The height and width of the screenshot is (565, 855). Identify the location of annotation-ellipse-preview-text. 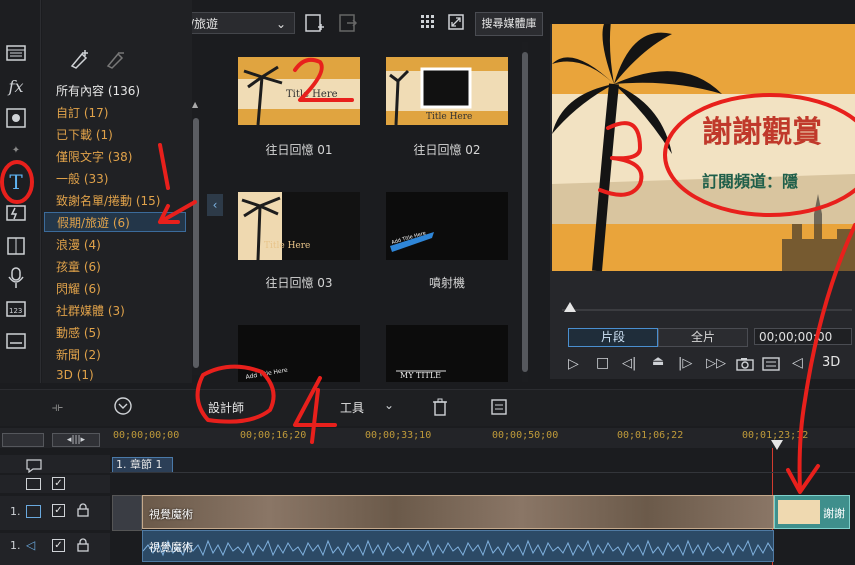
(759, 155).